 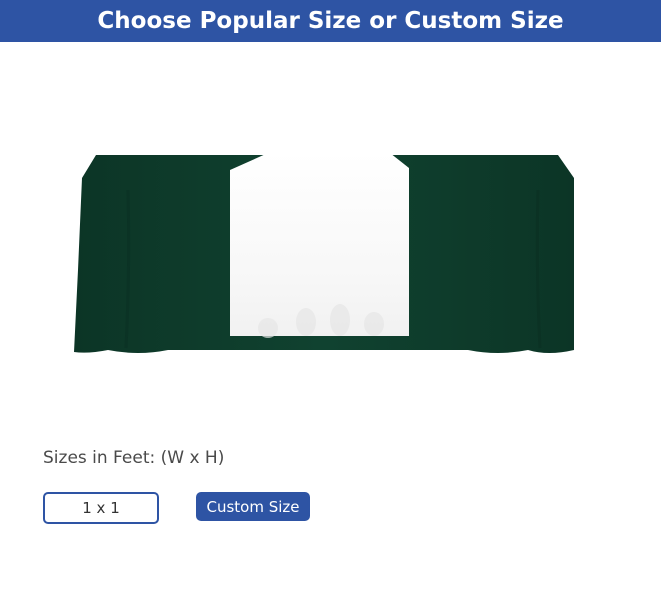 I want to click on page-header: Choose Popular Size or Custom Size, so click(x=330, y=21).